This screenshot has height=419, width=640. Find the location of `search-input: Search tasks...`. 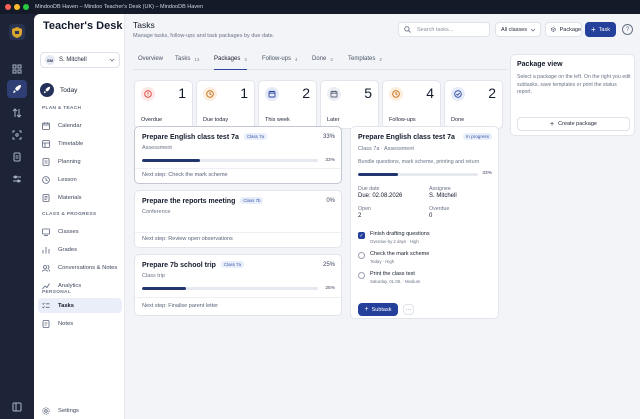

search-input: Search tasks... is located at coordinates (444, 29).